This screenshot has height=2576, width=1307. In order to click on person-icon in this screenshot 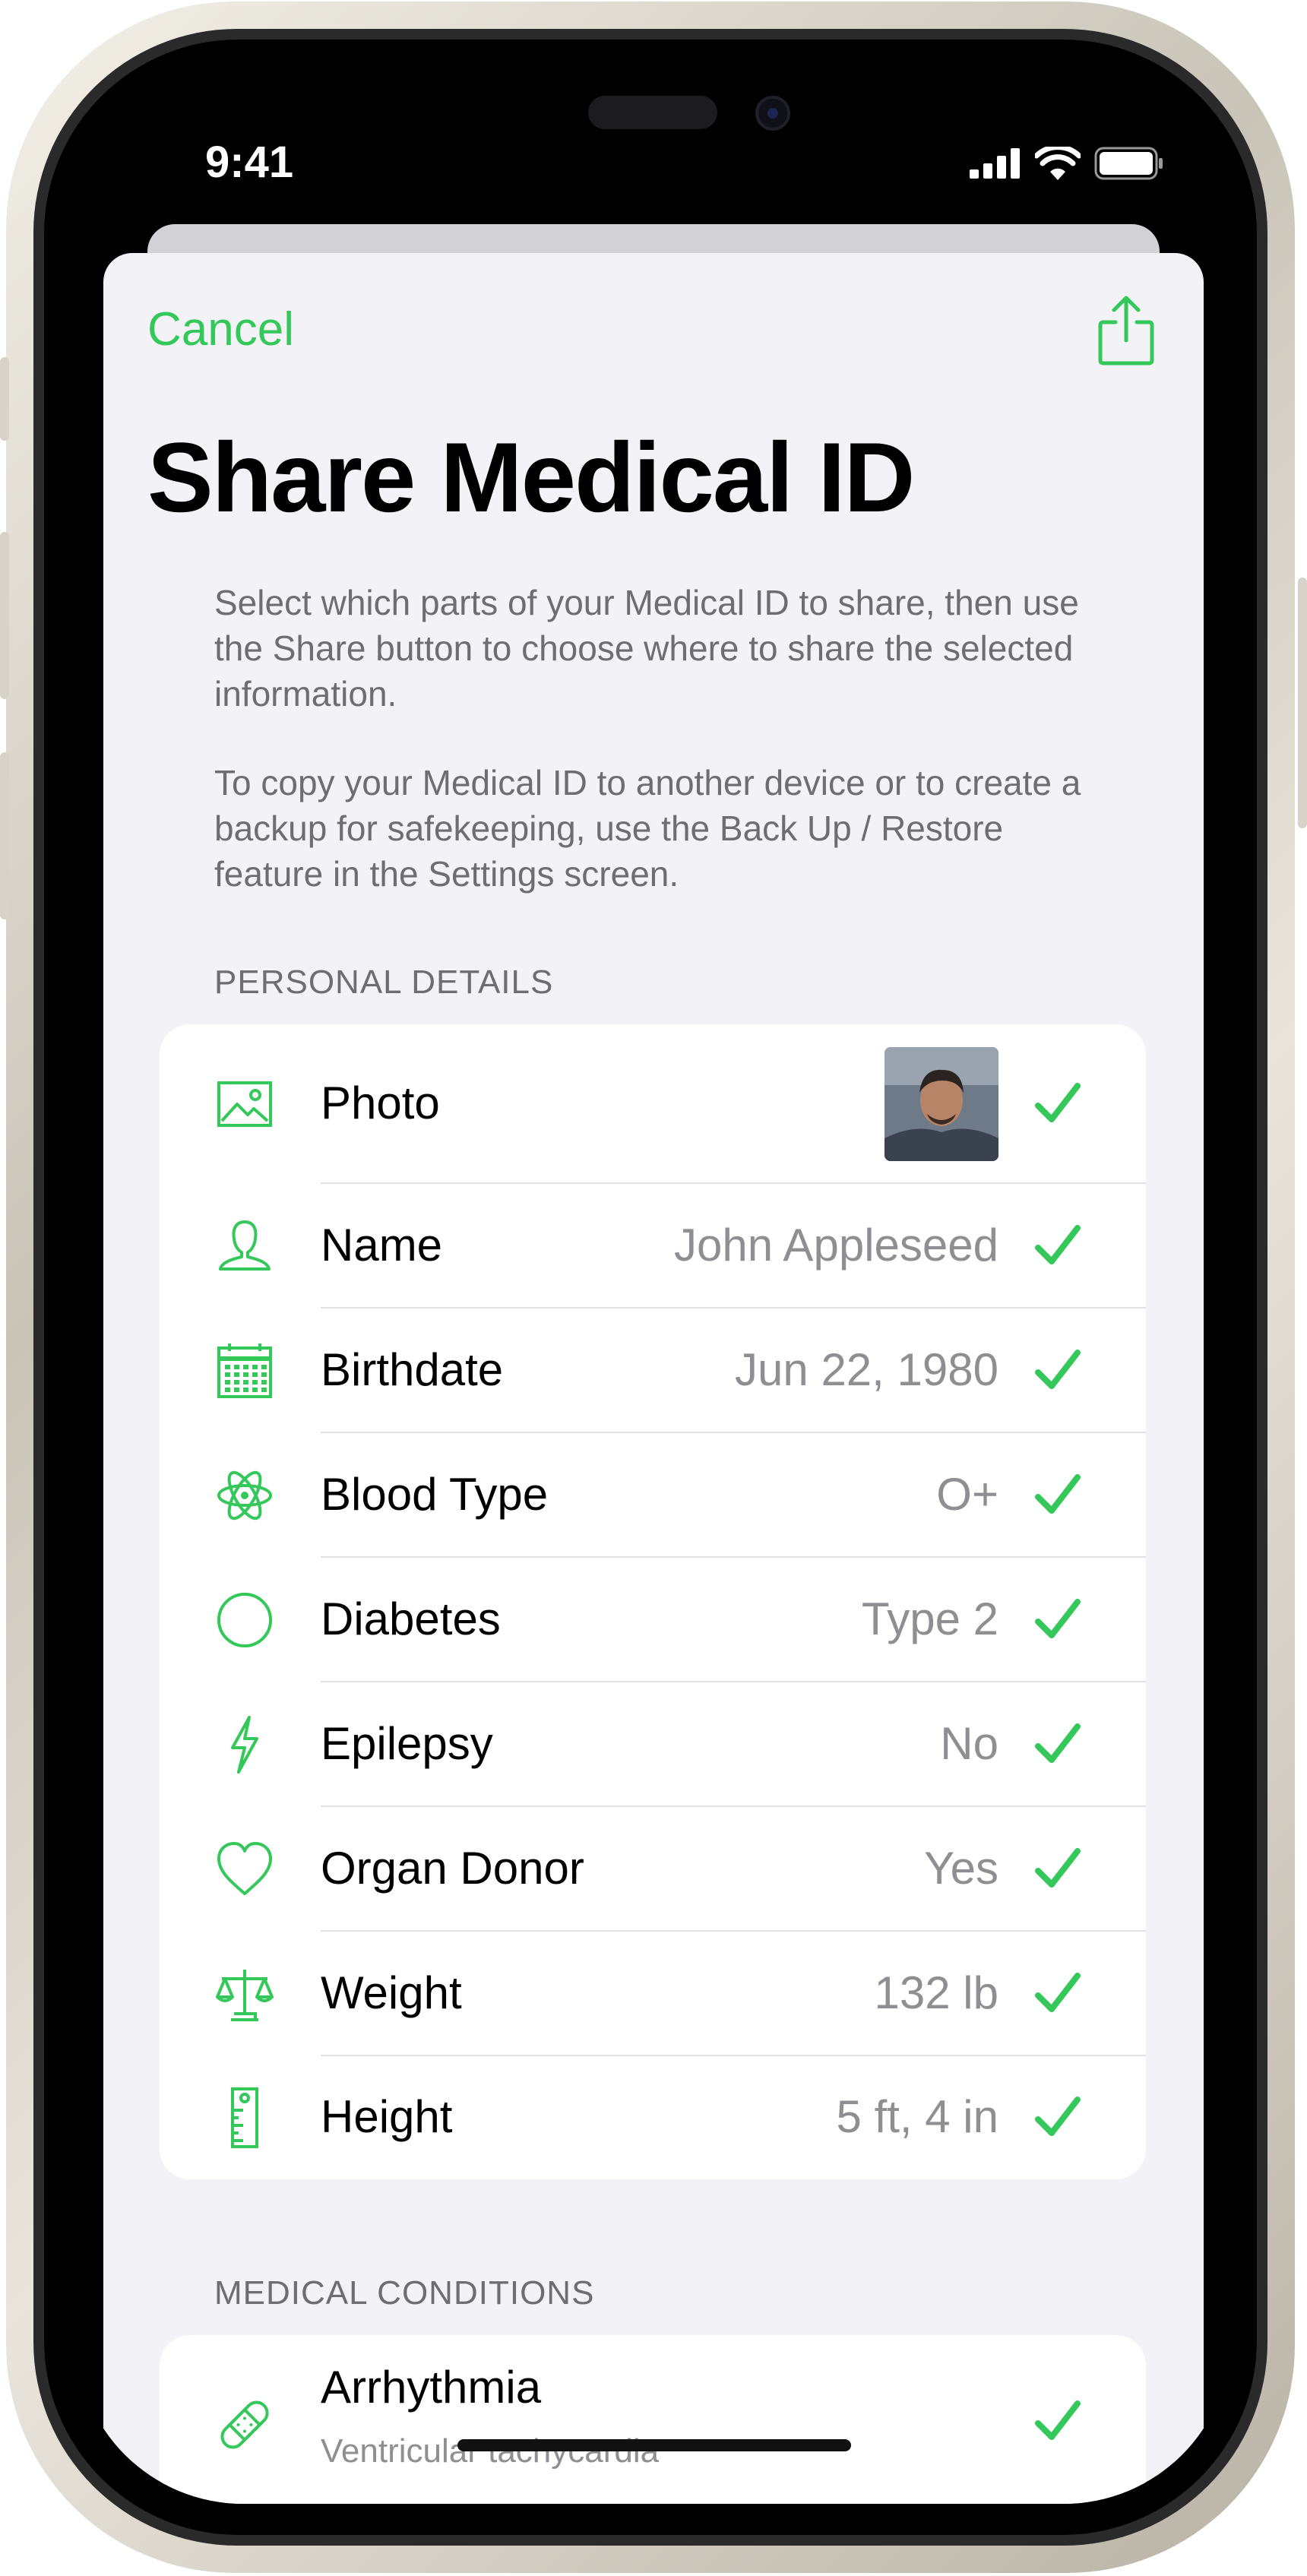, I will do `click(245, 1245)`.